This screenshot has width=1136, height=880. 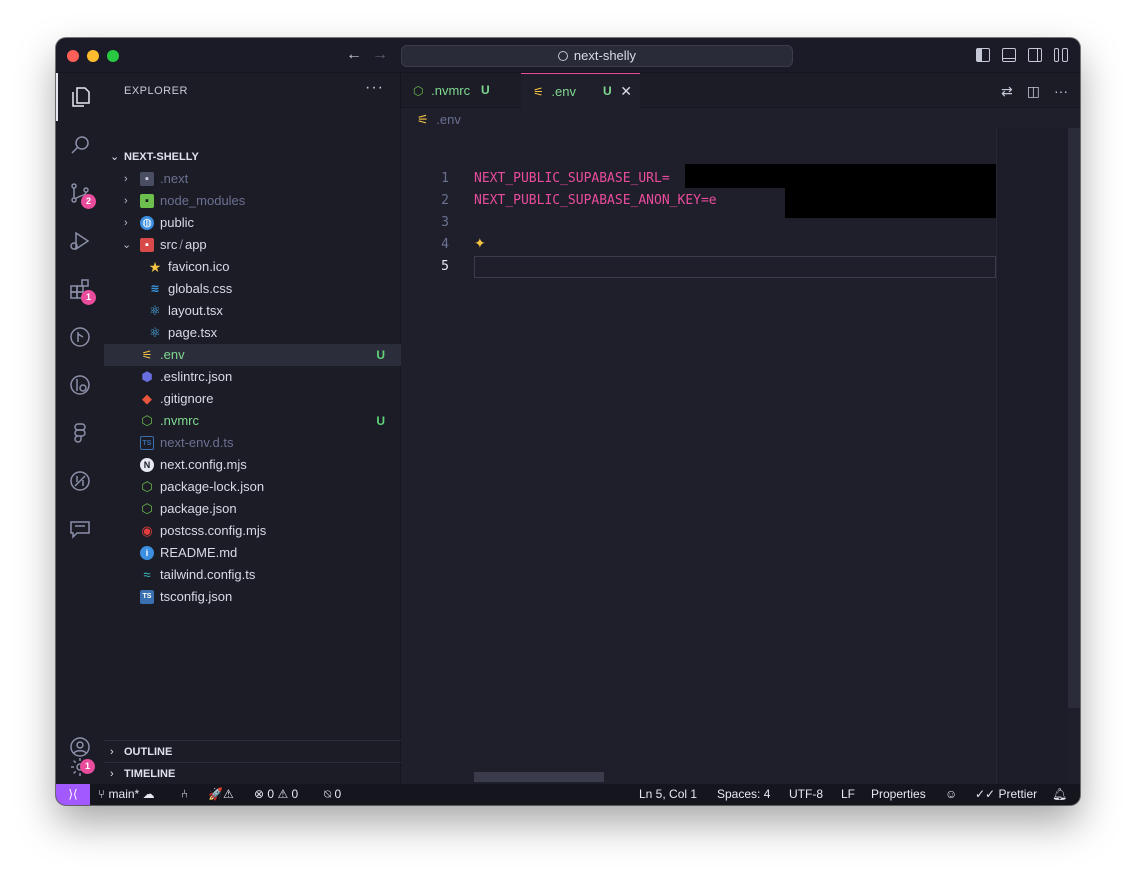 I want to click on end-of-line: LF, so click(x=848, y=794).